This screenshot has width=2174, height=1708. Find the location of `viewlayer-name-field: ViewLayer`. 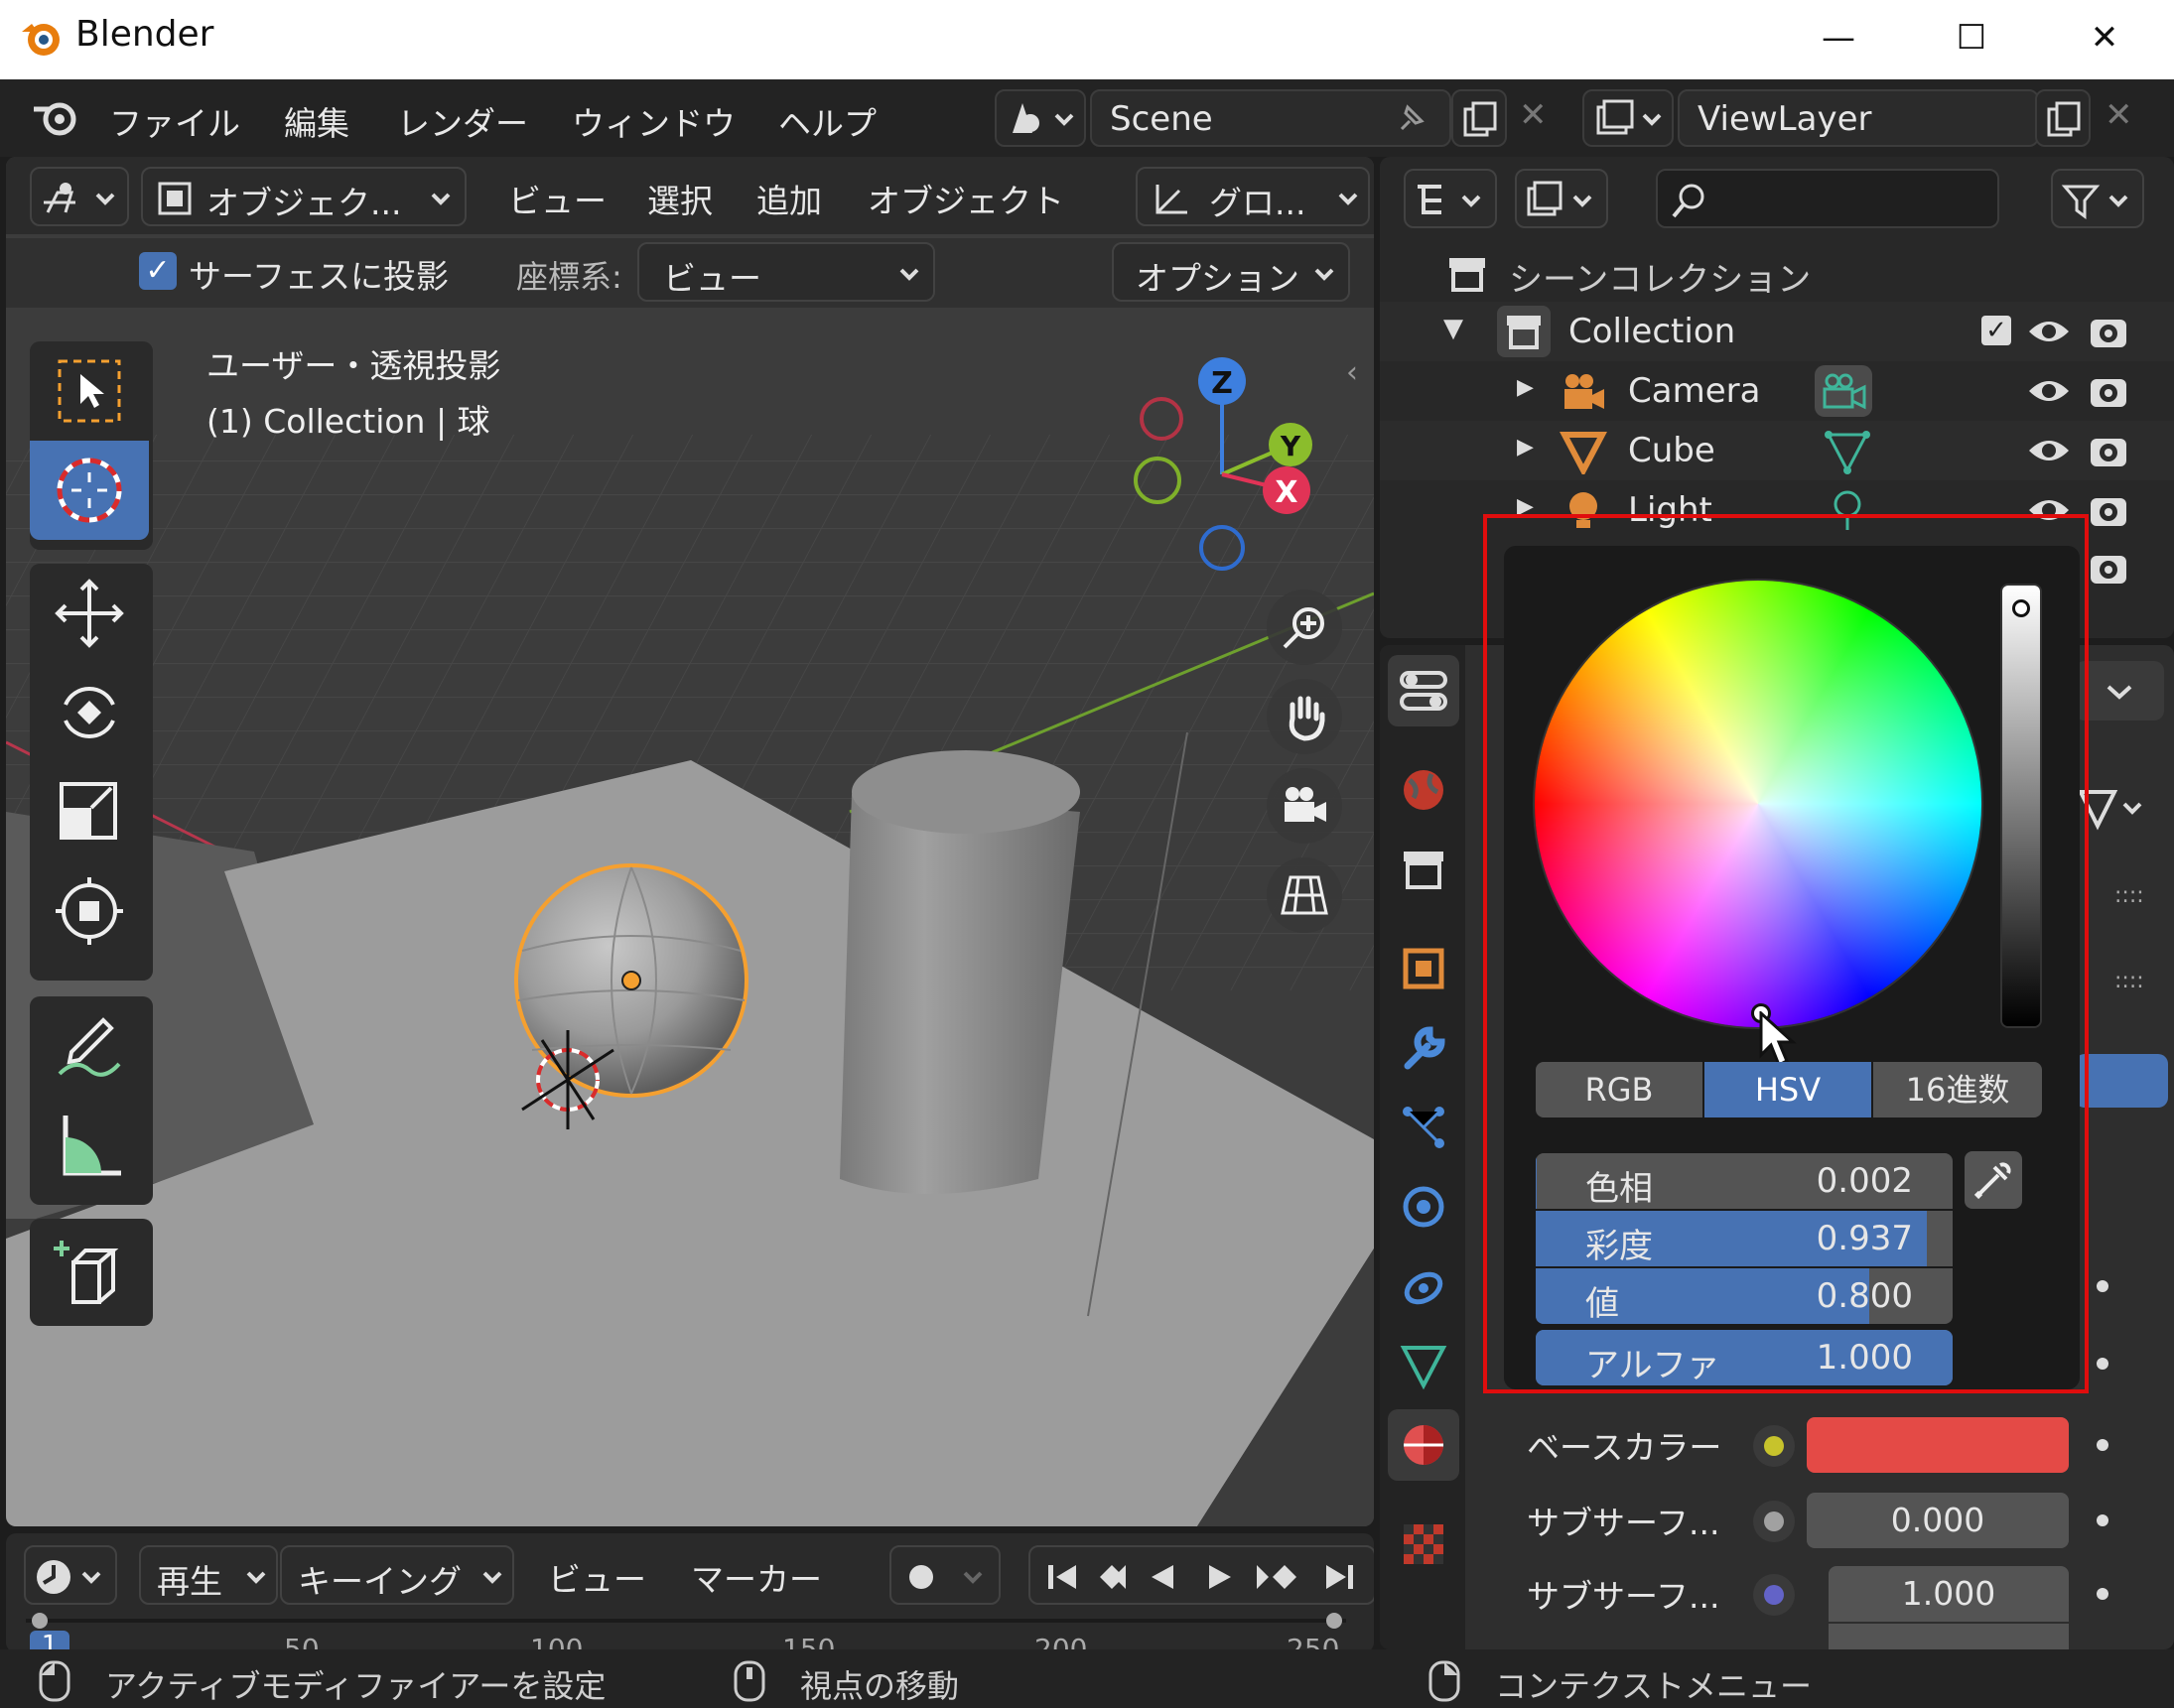

viewlayer-name-field: ViewLayer is located at coordinates (1858, 118).